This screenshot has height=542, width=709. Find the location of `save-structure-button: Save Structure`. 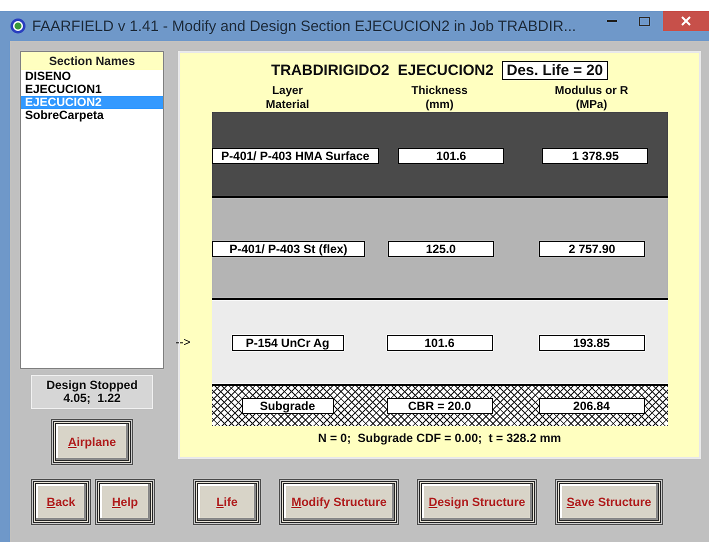

save-structure-button: Save Structure is located at coordinates (609, 502).